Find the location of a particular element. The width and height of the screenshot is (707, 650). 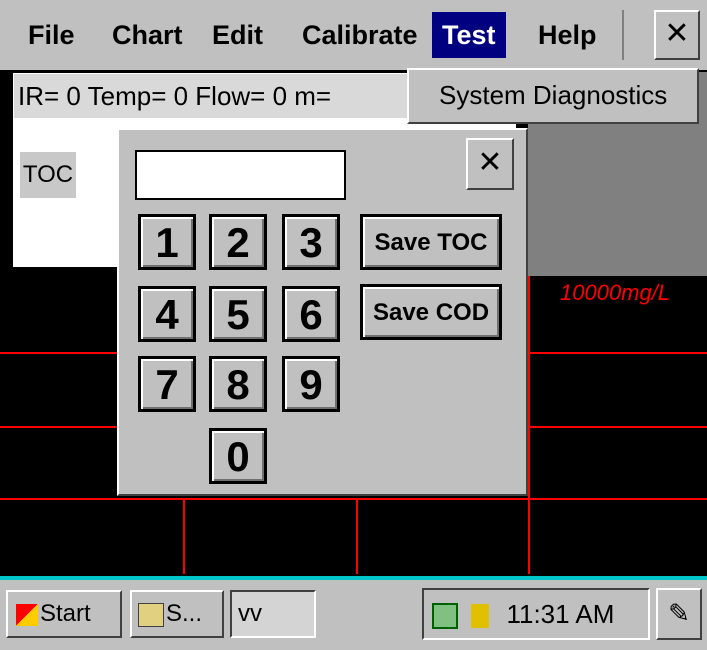

system-tray: 11:31 AM is located at coordinates (536, 614).